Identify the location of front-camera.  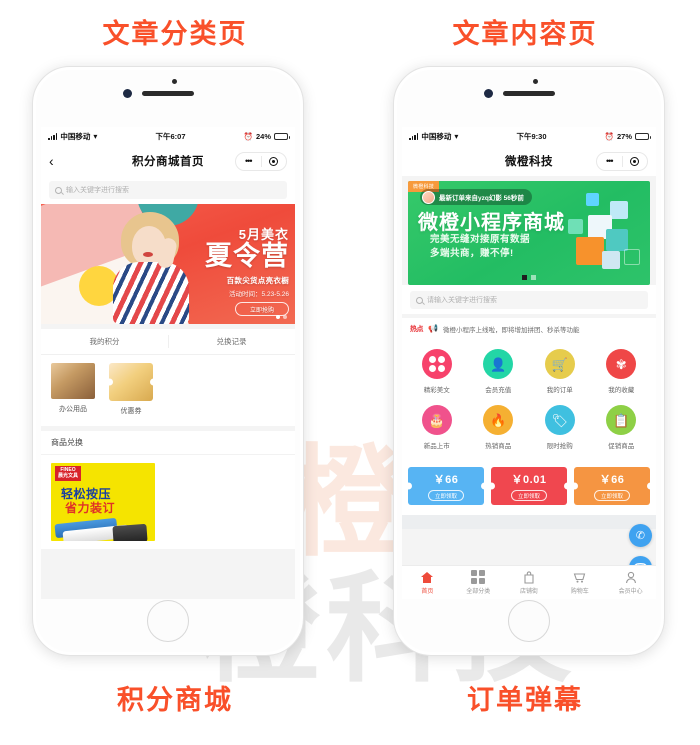
(488, 93).